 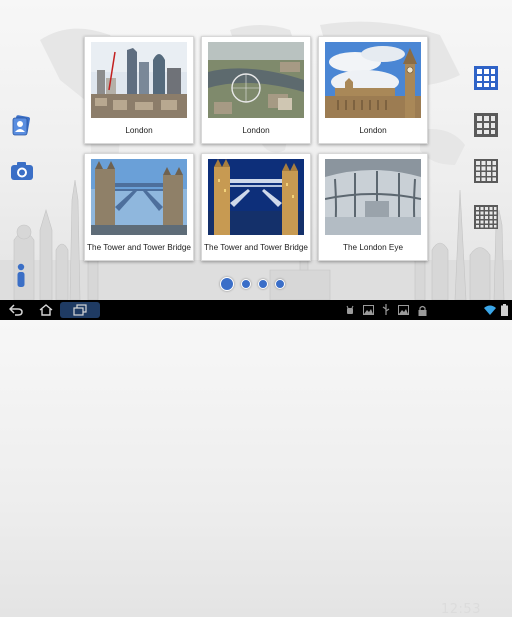 What do you see at coordinates (461, 609) in the screenshot?
I see `status-clock: 12:53` at bounding box center [461, 609].